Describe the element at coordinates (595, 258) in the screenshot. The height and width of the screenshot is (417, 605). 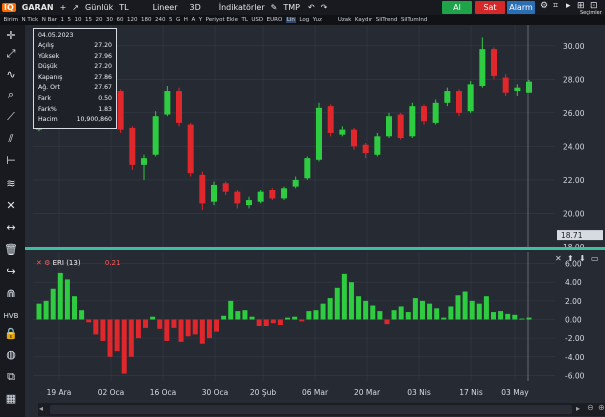
I see `pane-control-icon: ▭` at that location.